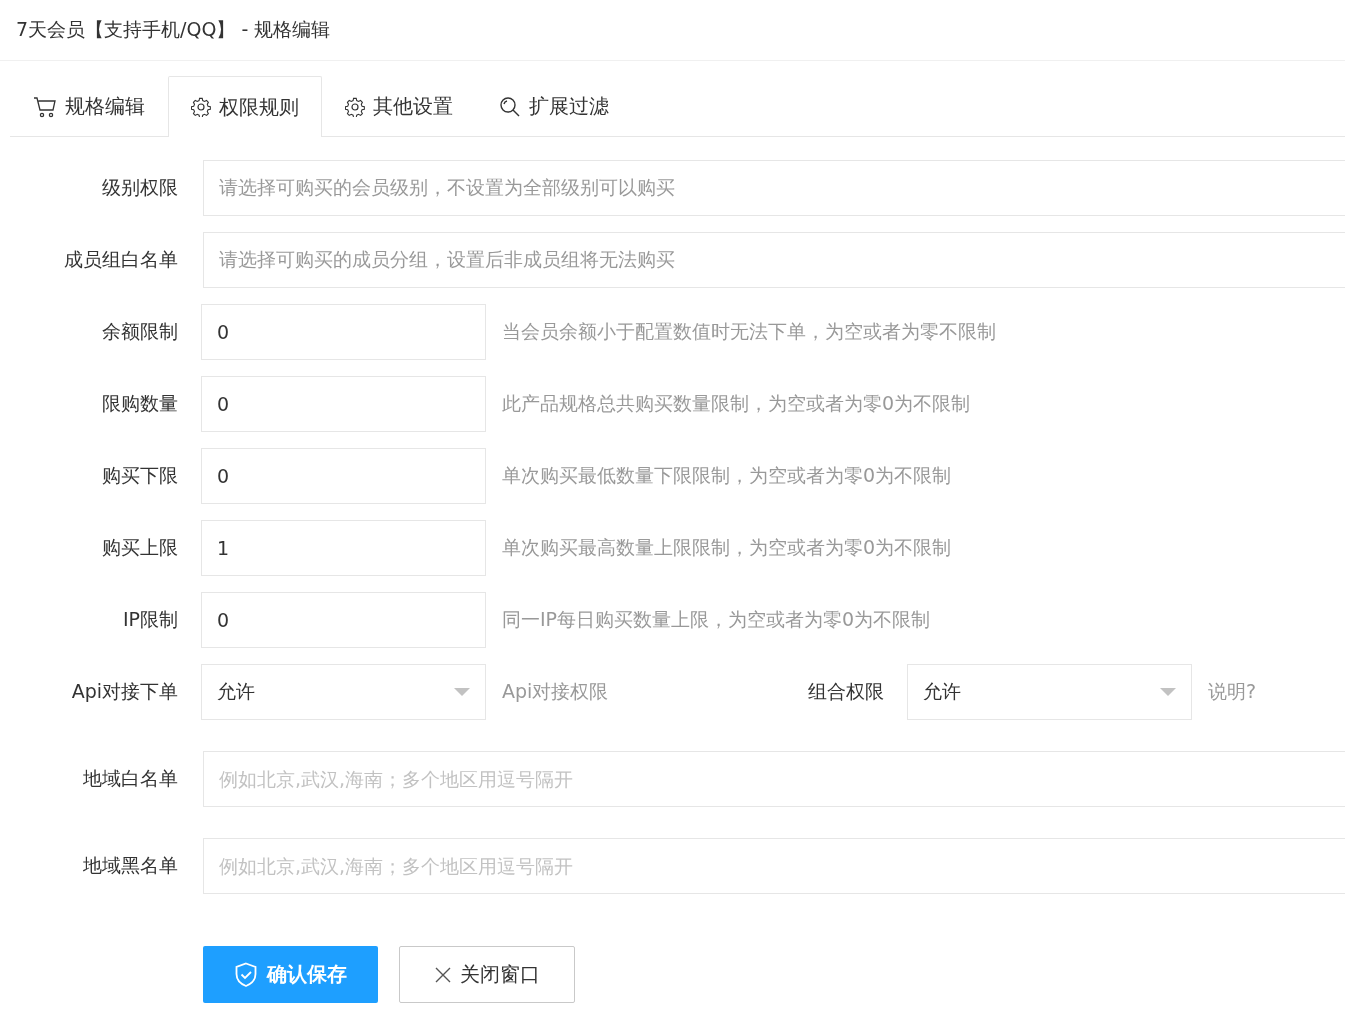  I want to click on field-label: 限购数量, so click(139, 403).